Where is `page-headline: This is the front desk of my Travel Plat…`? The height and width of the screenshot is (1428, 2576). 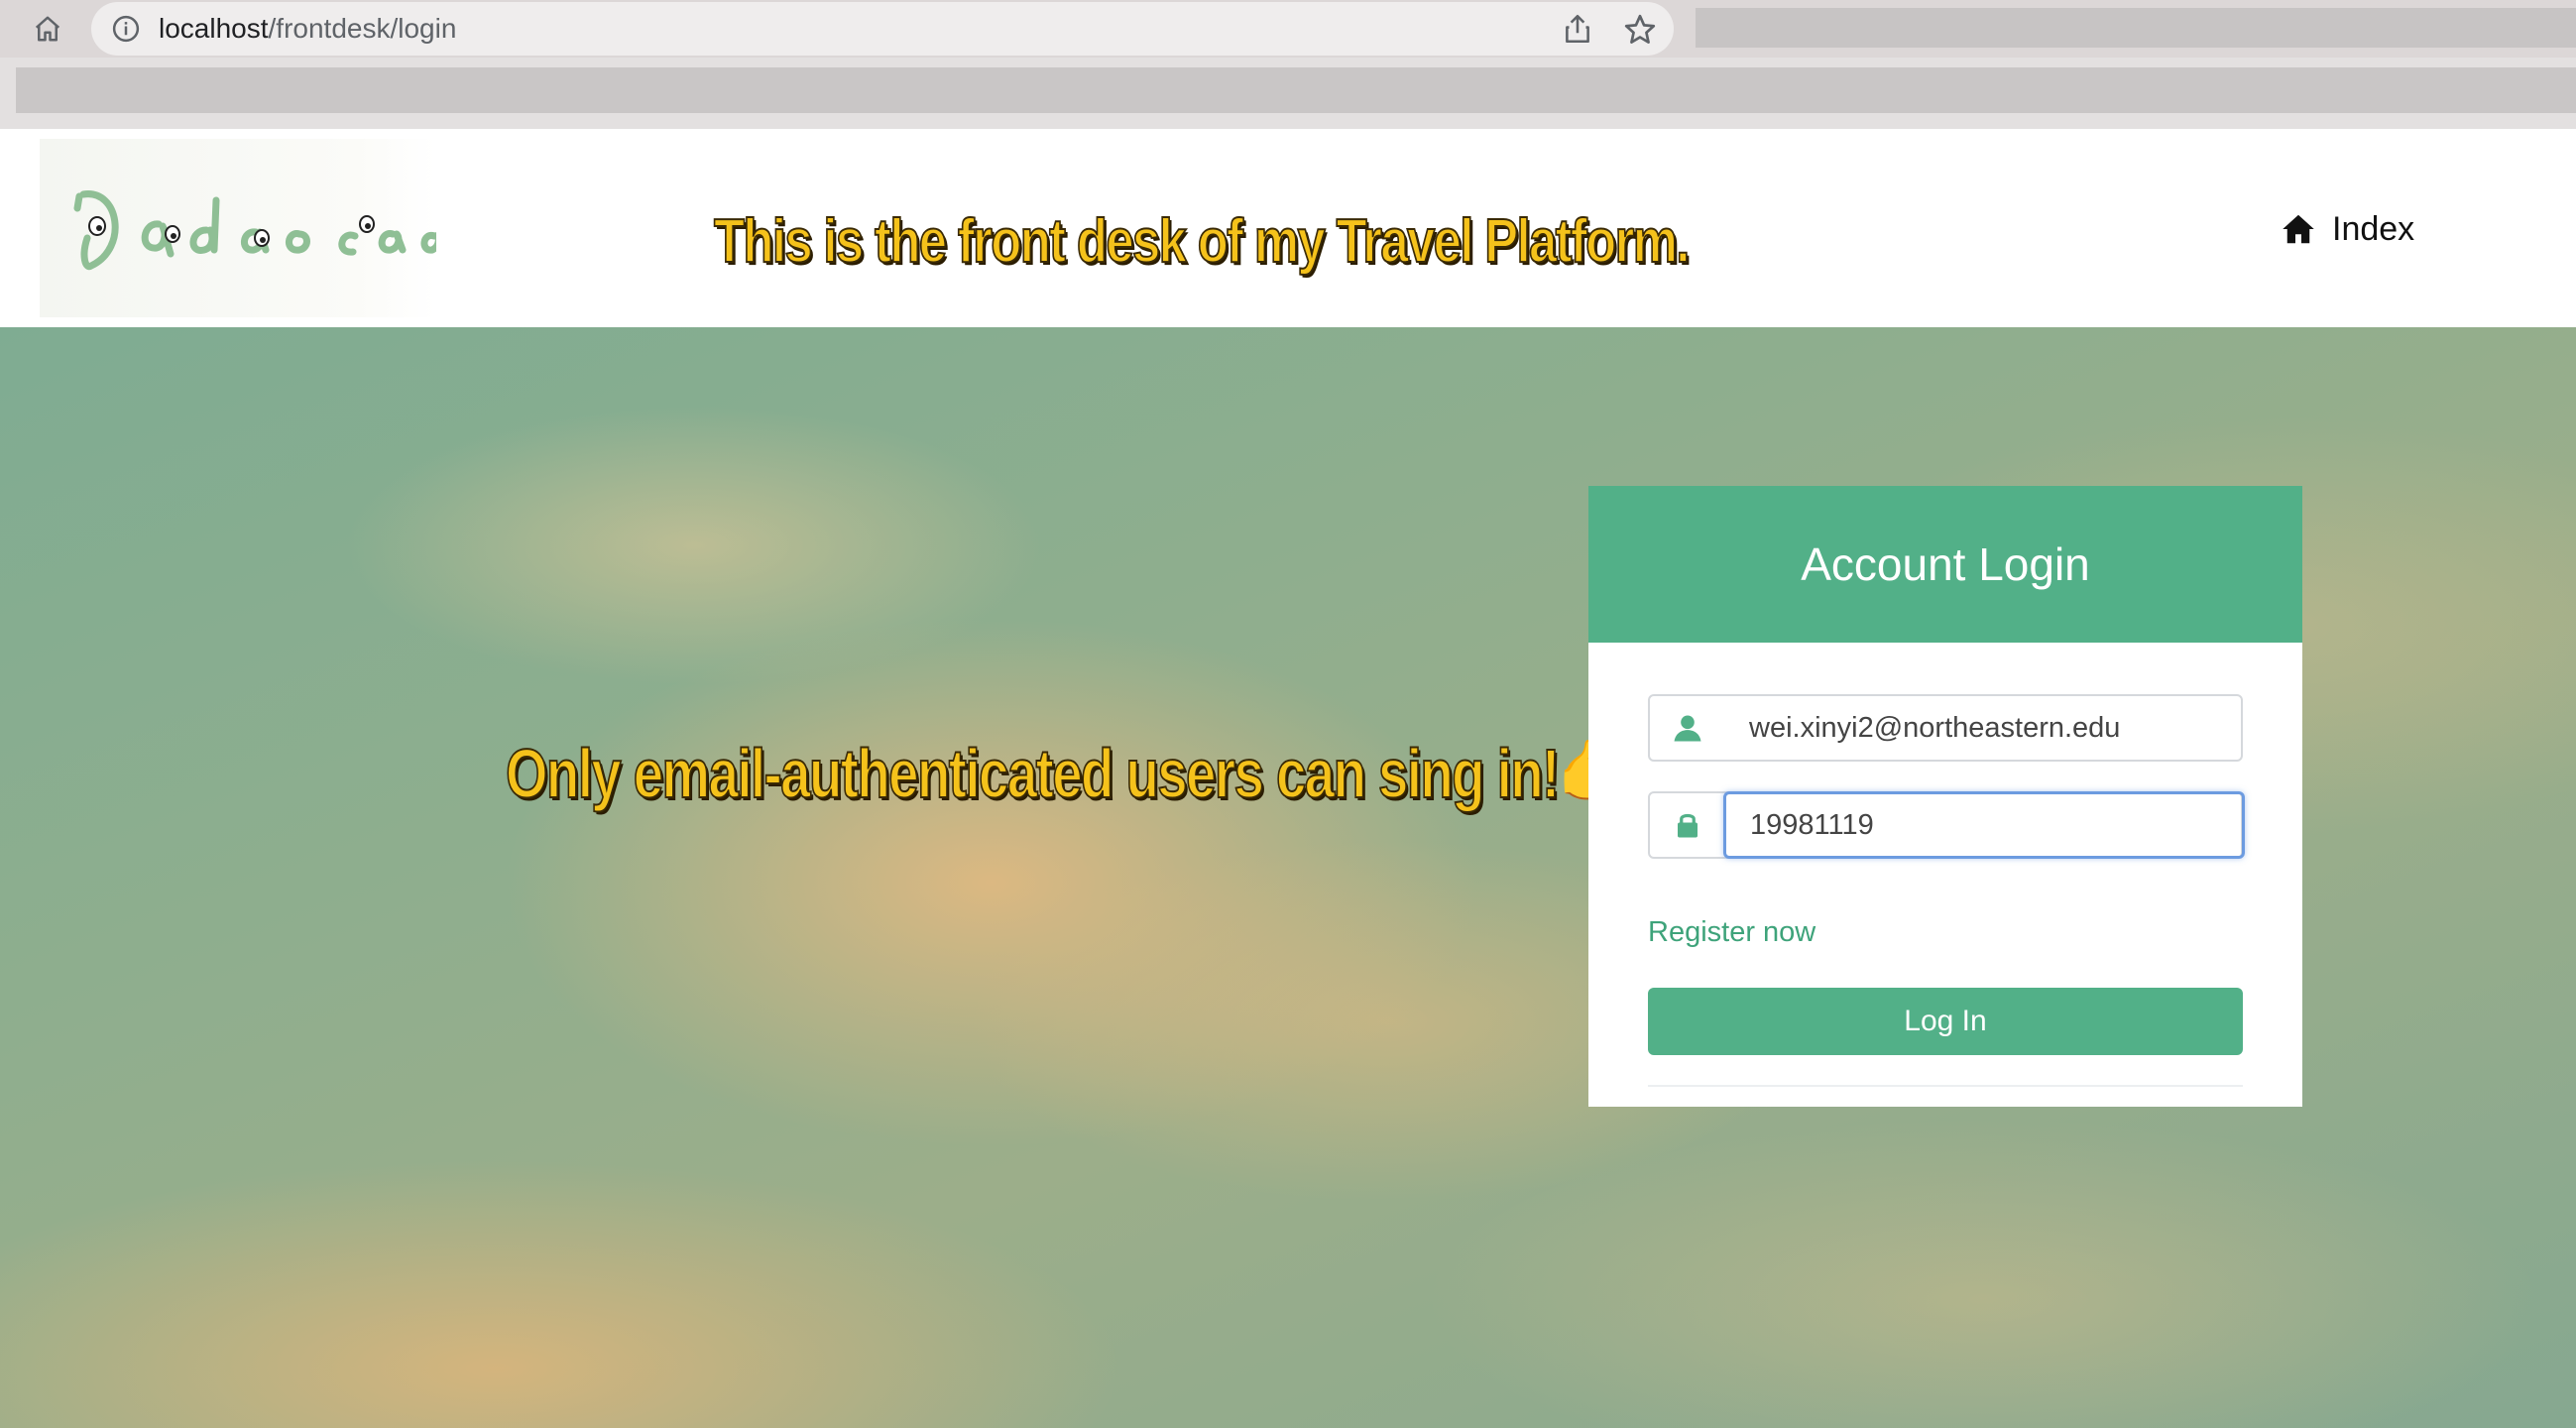 page-headline: This is the front desk of my Travel Plat… is located at coordinates (1202, 241).